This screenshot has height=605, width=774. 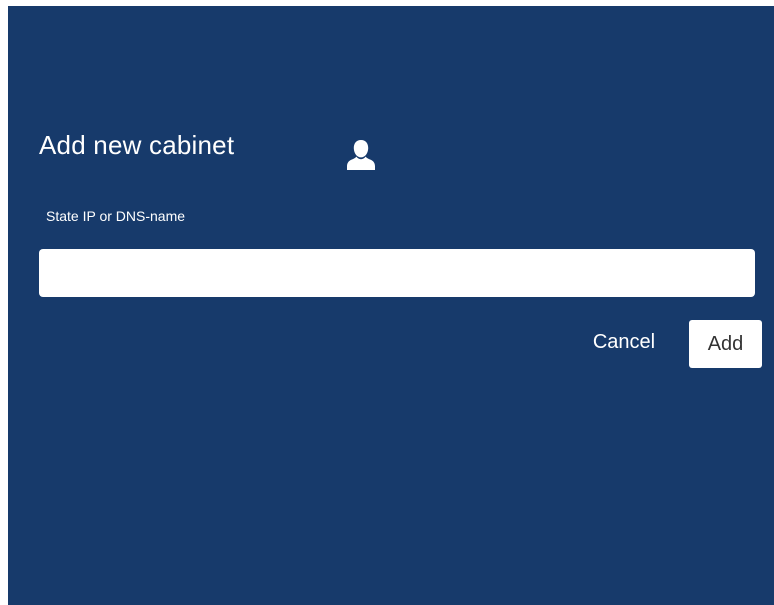 What do you see at coordinates (361, 155) in the screenshot?
I see `user-icon` at bounding box center [361, 155].